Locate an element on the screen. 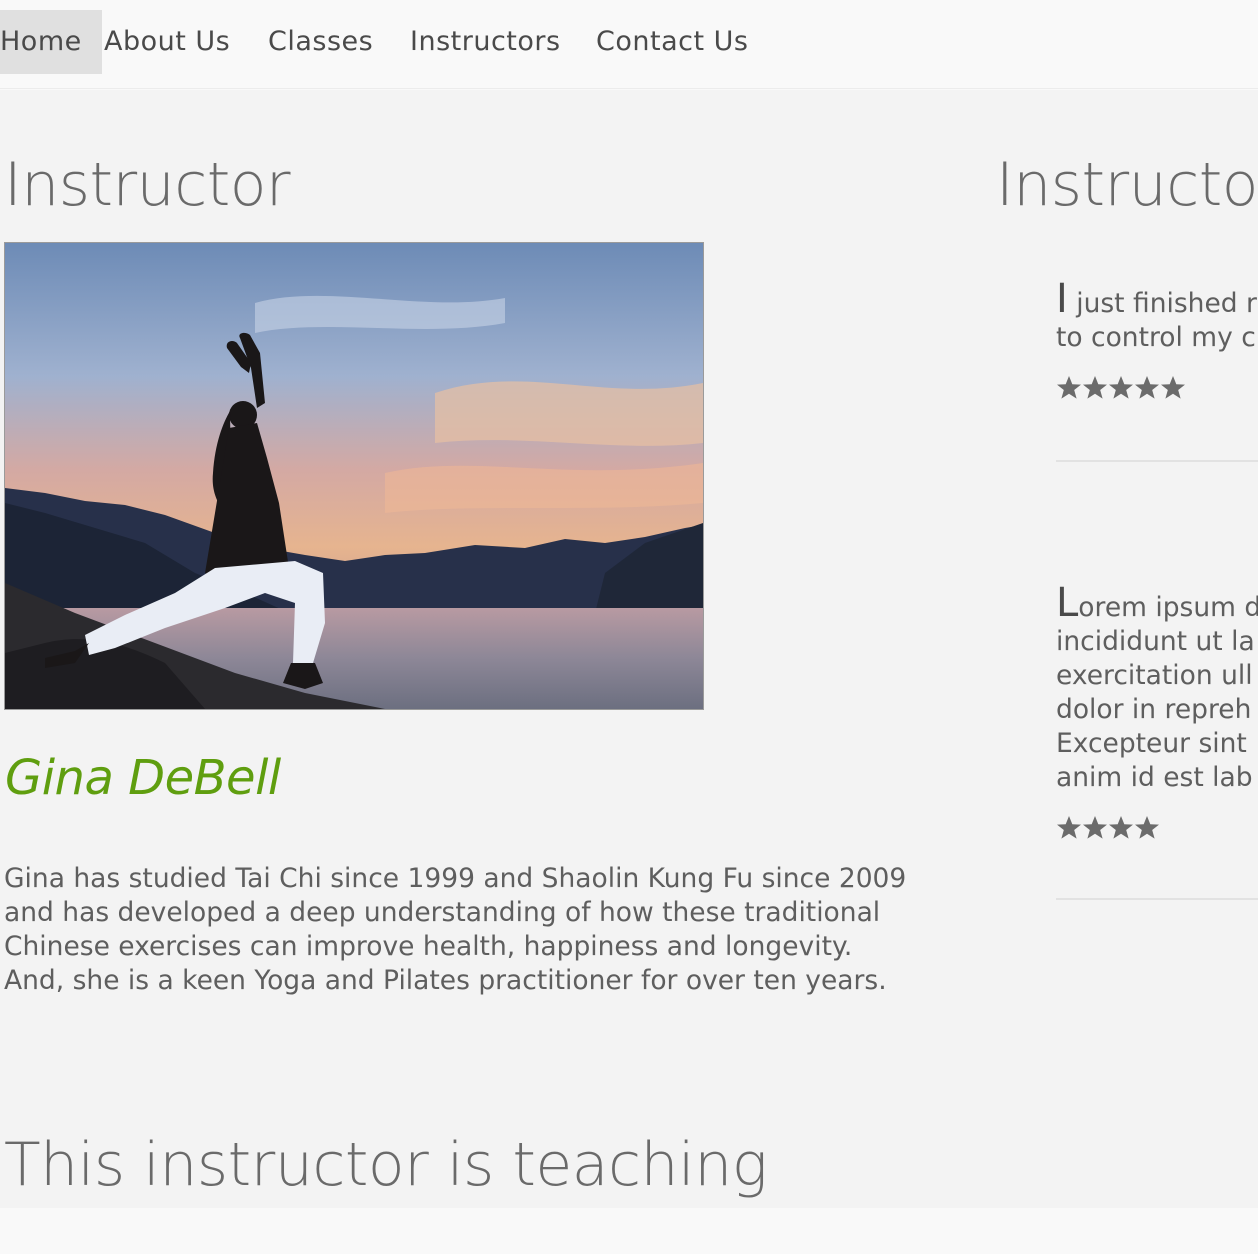 The image size is (1258, 1254). nav-item-home: Home is located at coordinates (51, 42).